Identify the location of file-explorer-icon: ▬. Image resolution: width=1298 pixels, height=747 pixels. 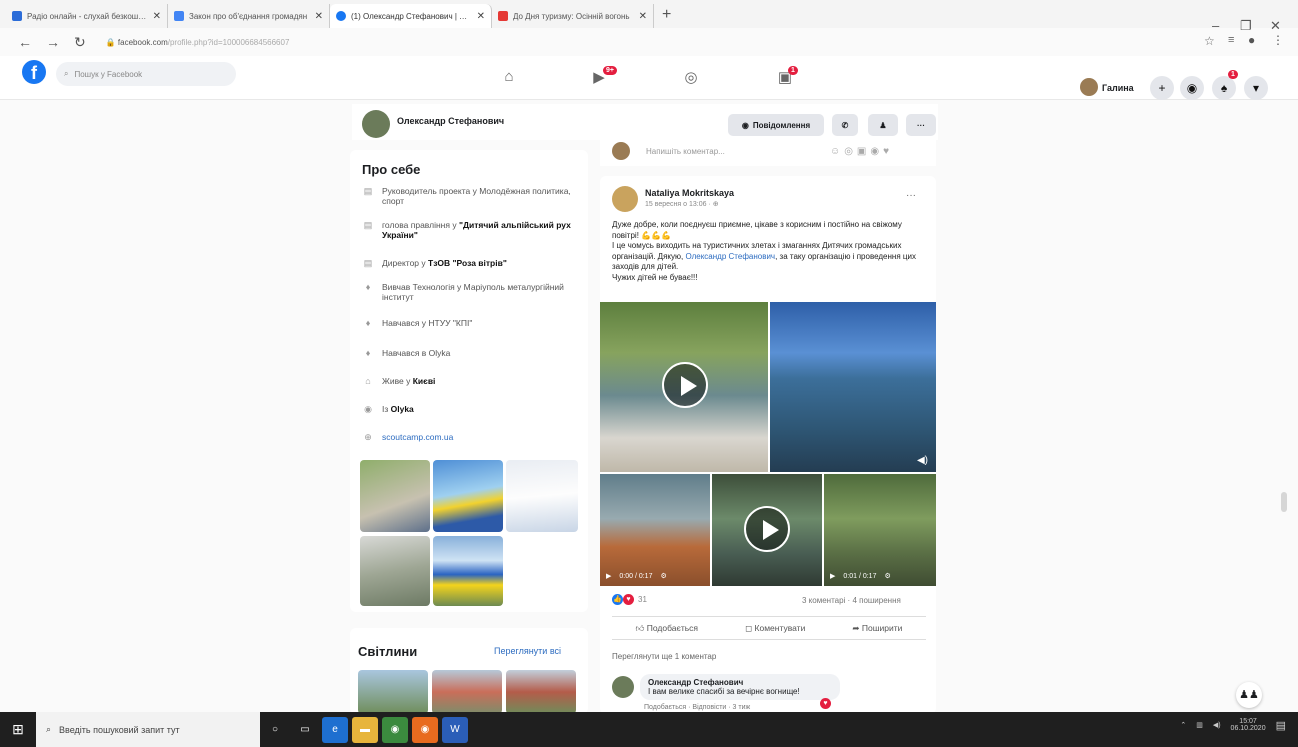
(365, 729).